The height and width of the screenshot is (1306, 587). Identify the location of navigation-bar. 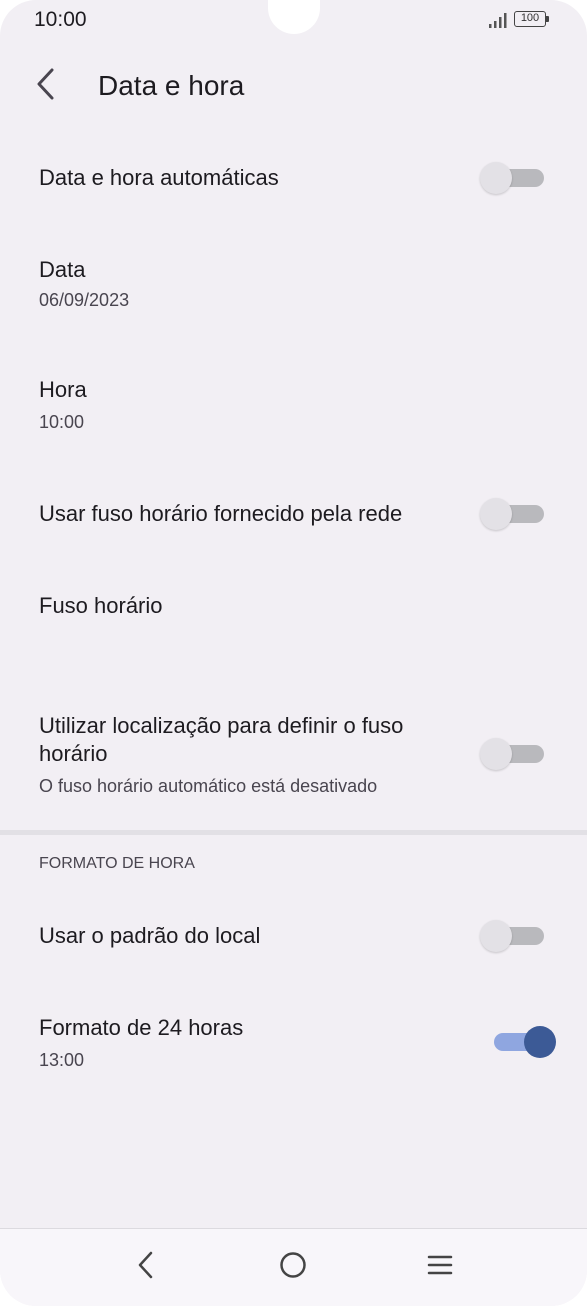
(293, 1267).